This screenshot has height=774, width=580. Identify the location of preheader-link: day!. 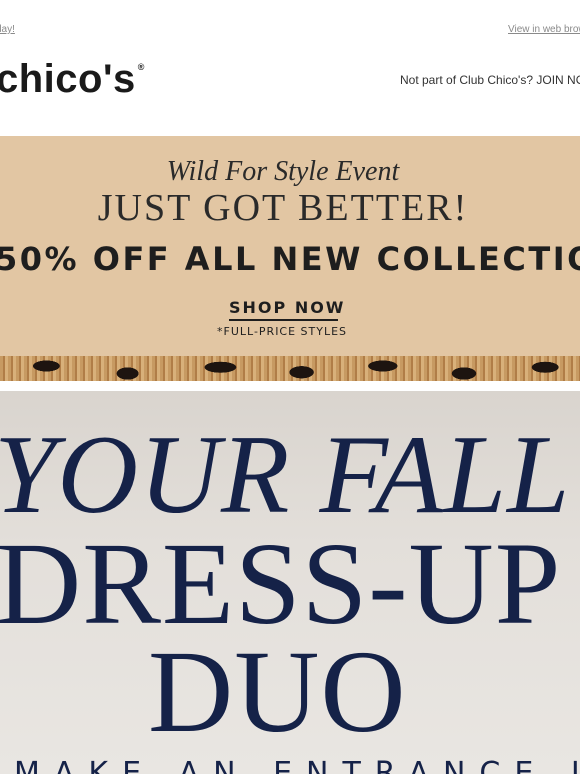
(7, 29).